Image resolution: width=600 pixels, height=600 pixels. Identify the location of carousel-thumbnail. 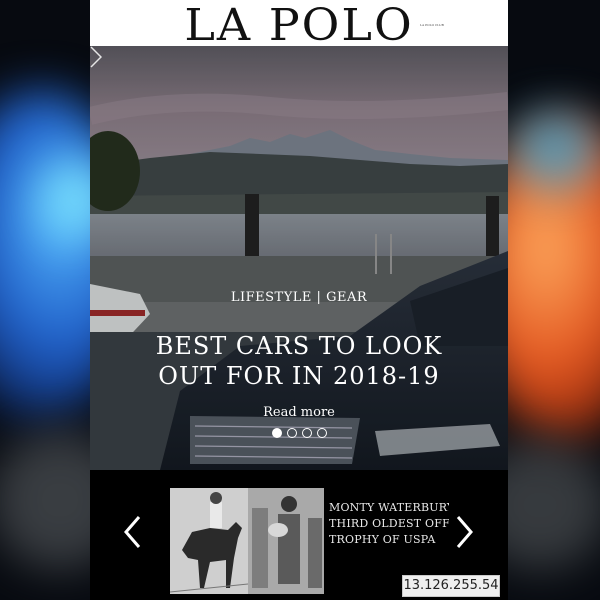
(247, 541).